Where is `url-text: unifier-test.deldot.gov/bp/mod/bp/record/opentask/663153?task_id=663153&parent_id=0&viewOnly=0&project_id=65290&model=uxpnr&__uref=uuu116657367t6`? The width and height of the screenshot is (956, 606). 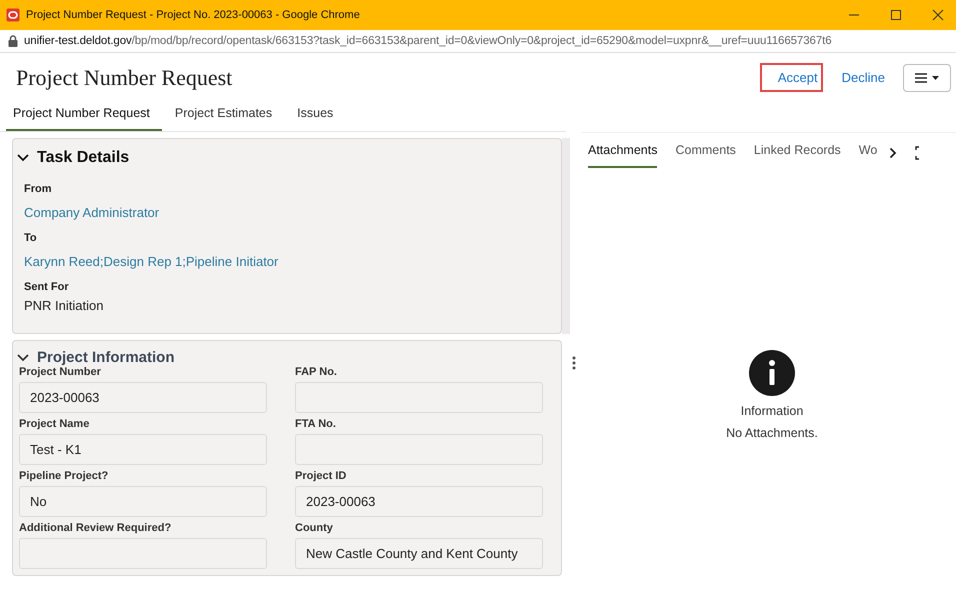 url-text: unifier-test.deldot.gov/bp/mod/bp/record/opentask/663153?task_id=663153&parent_id=0&viewOnly=0&project_id=65290&model=uxpnr&__uref=uuu116657367t6 is located at coordinates (428, 41).